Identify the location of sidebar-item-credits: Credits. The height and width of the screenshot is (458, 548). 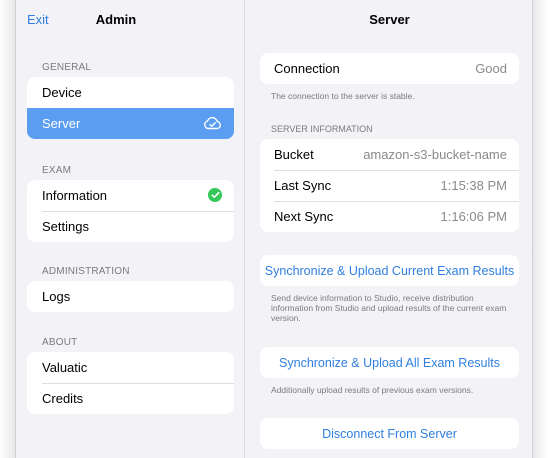
(130, 398).